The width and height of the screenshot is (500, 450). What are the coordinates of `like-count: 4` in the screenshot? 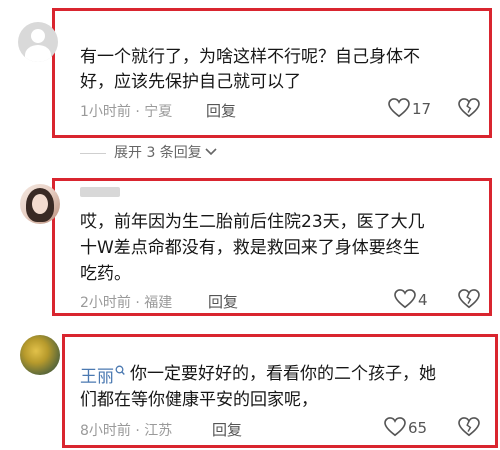 It's located at (423, 300).